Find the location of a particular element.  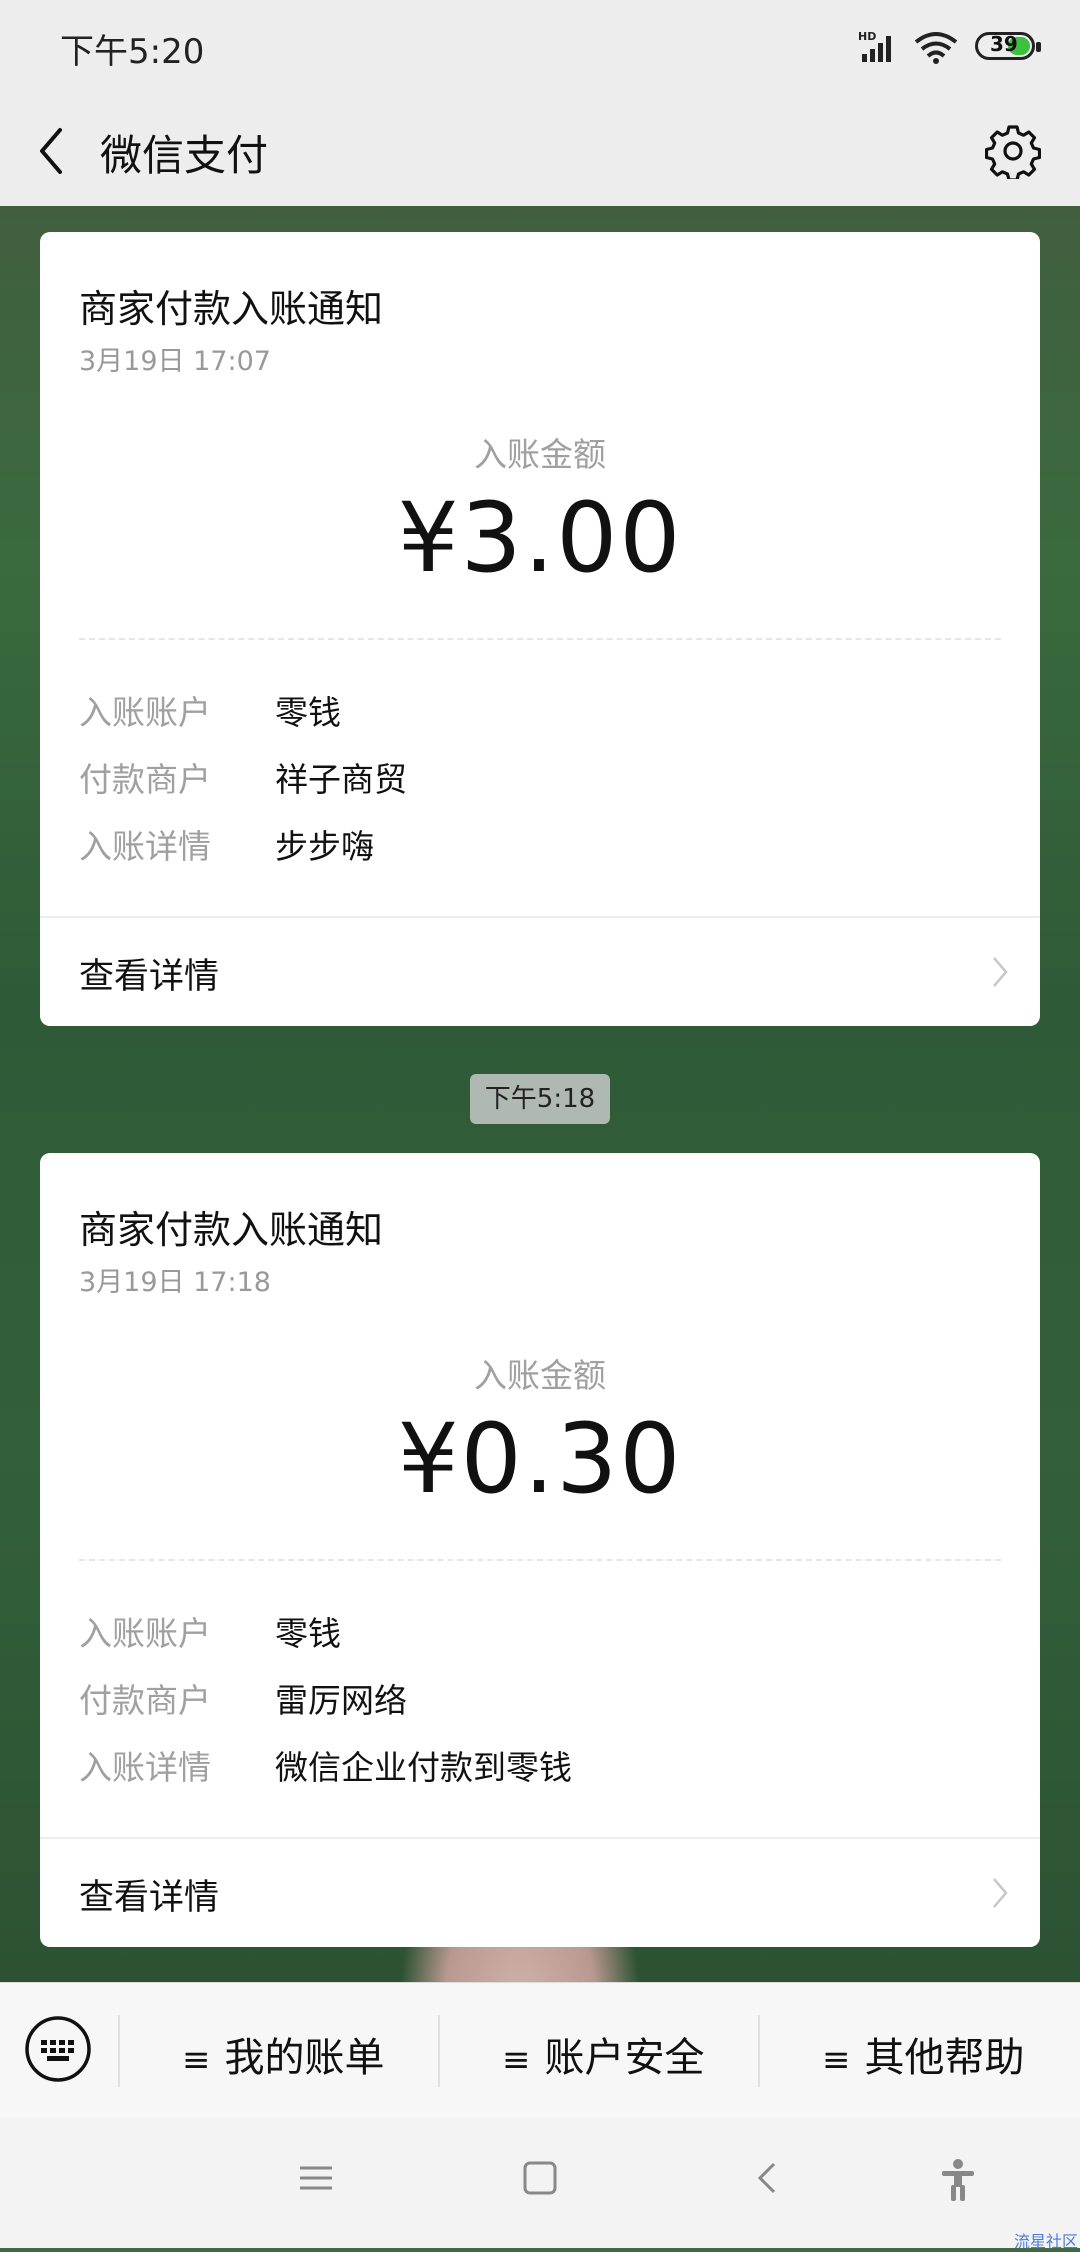

accessibility-icon is located at coordinates (958, 2180).